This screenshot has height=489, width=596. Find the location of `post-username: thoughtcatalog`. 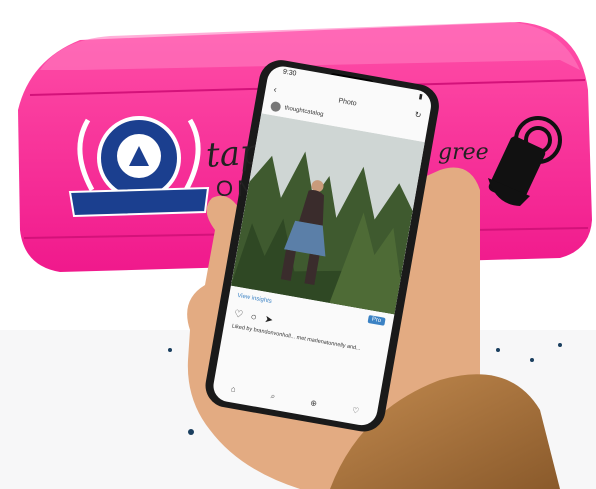

post-username: thoughtcatalog is located at coordinates (304, 111).